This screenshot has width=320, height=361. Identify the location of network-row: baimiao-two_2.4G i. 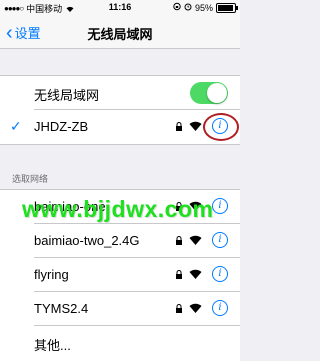
(120, 241).